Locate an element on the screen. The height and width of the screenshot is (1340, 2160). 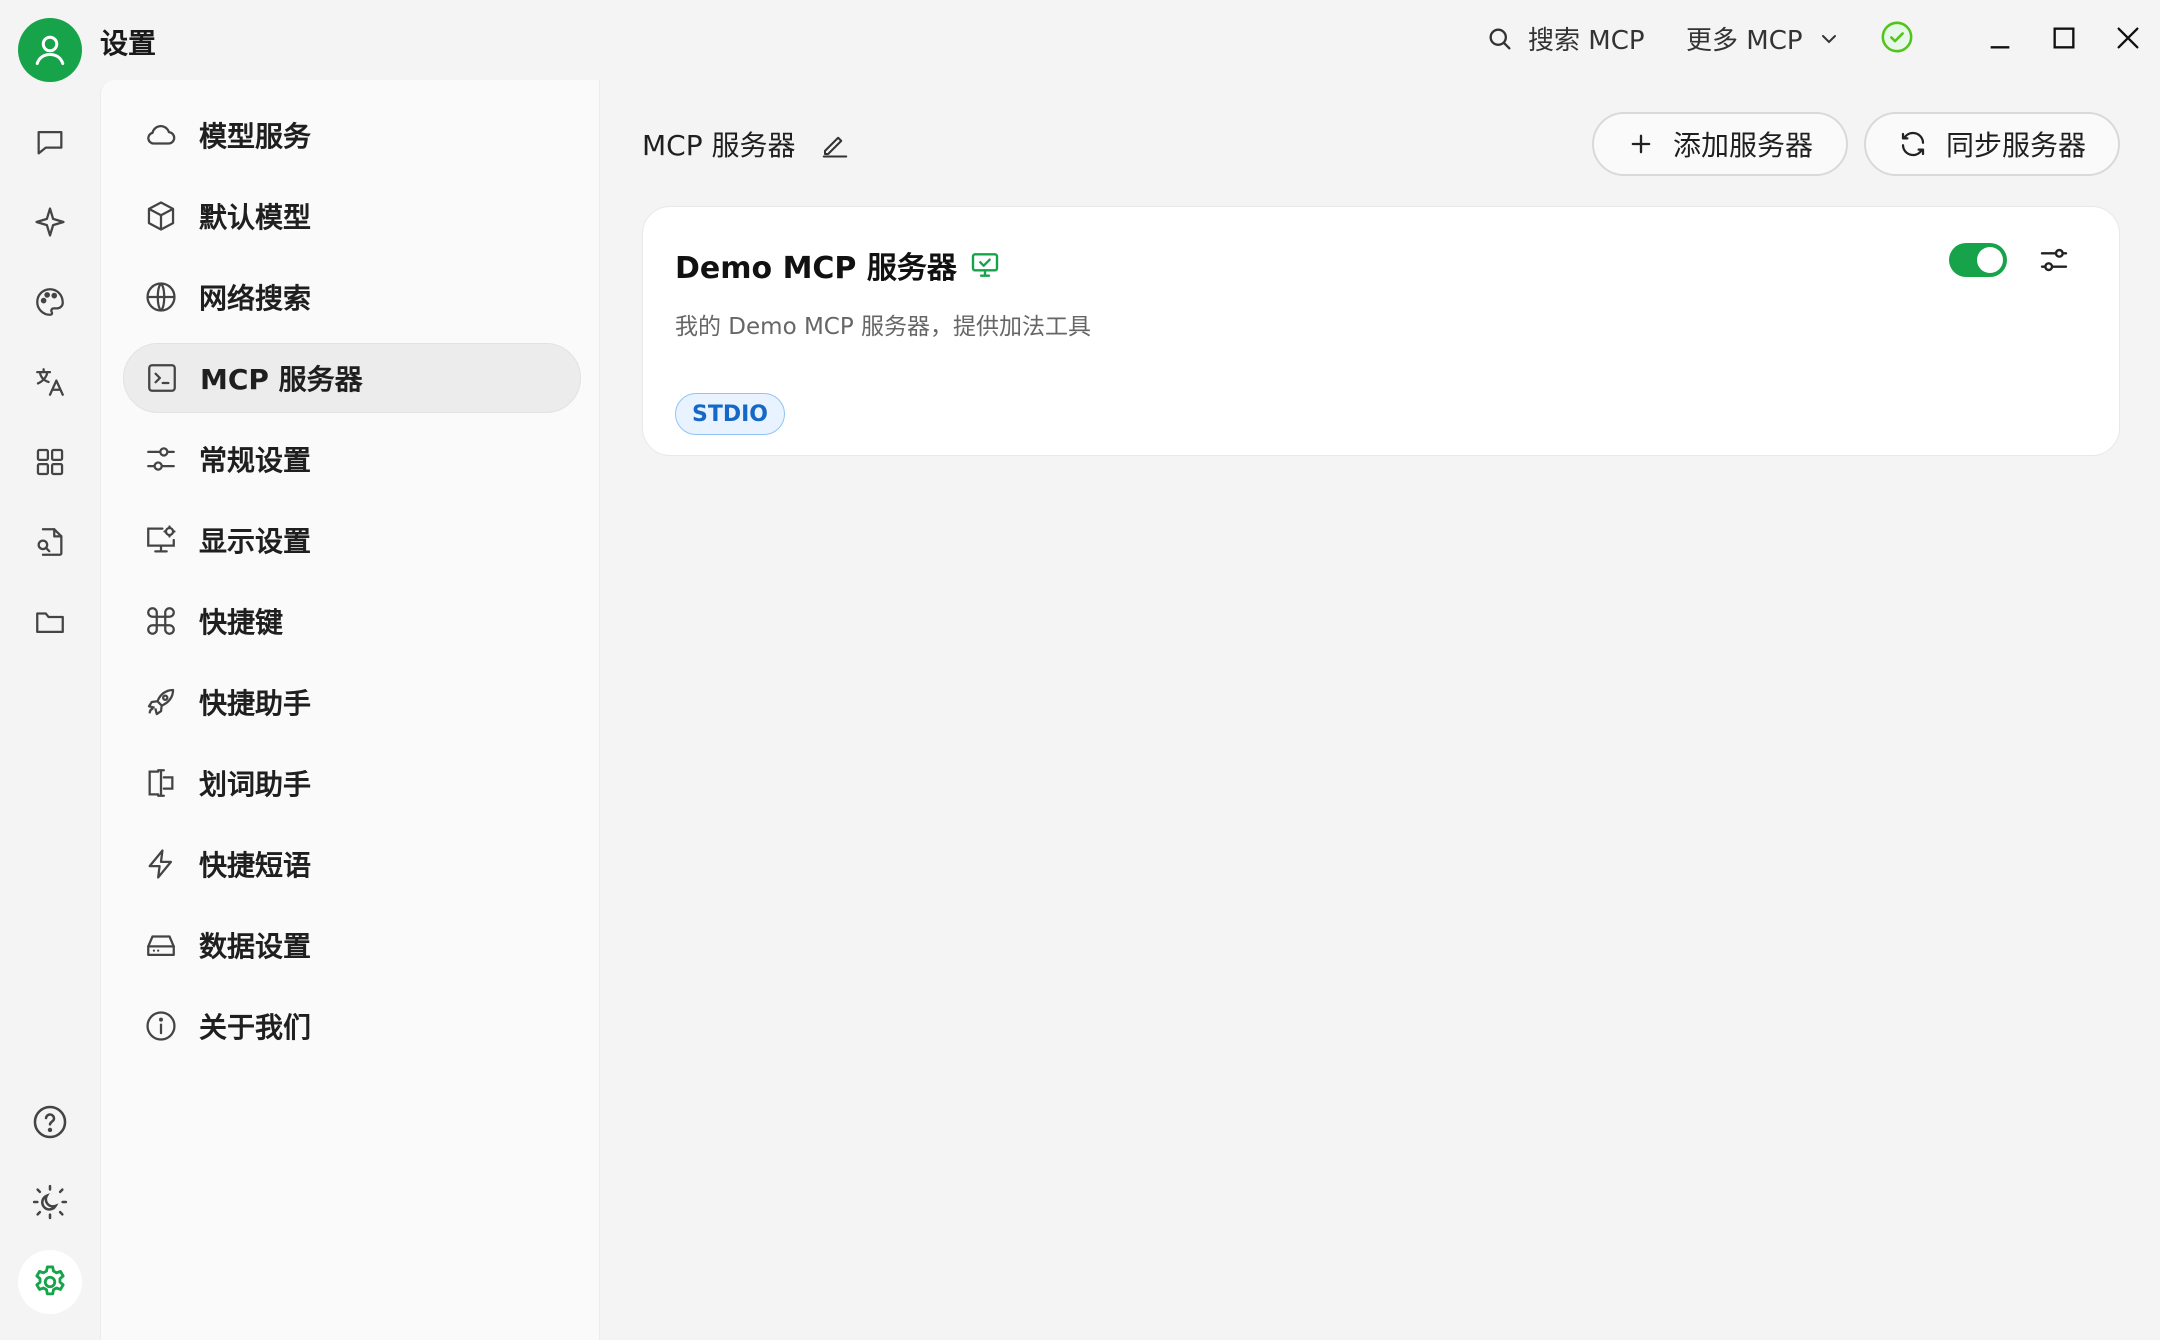
window-close-button is located at coordinates (2128, 38).